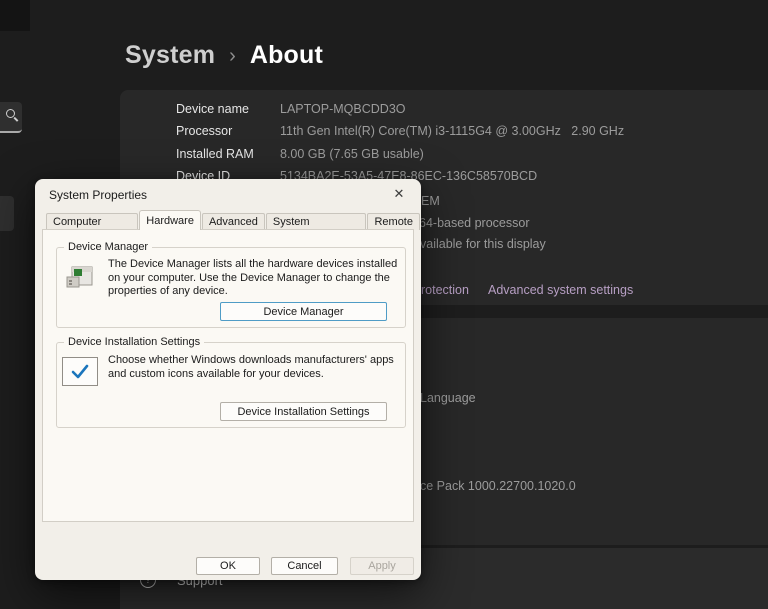 This screenshot has width=768, height=609. Describe the element at coordinates (108, 247) in the screenshot. I see `device-manager-group-label: Device Manager` at that location.